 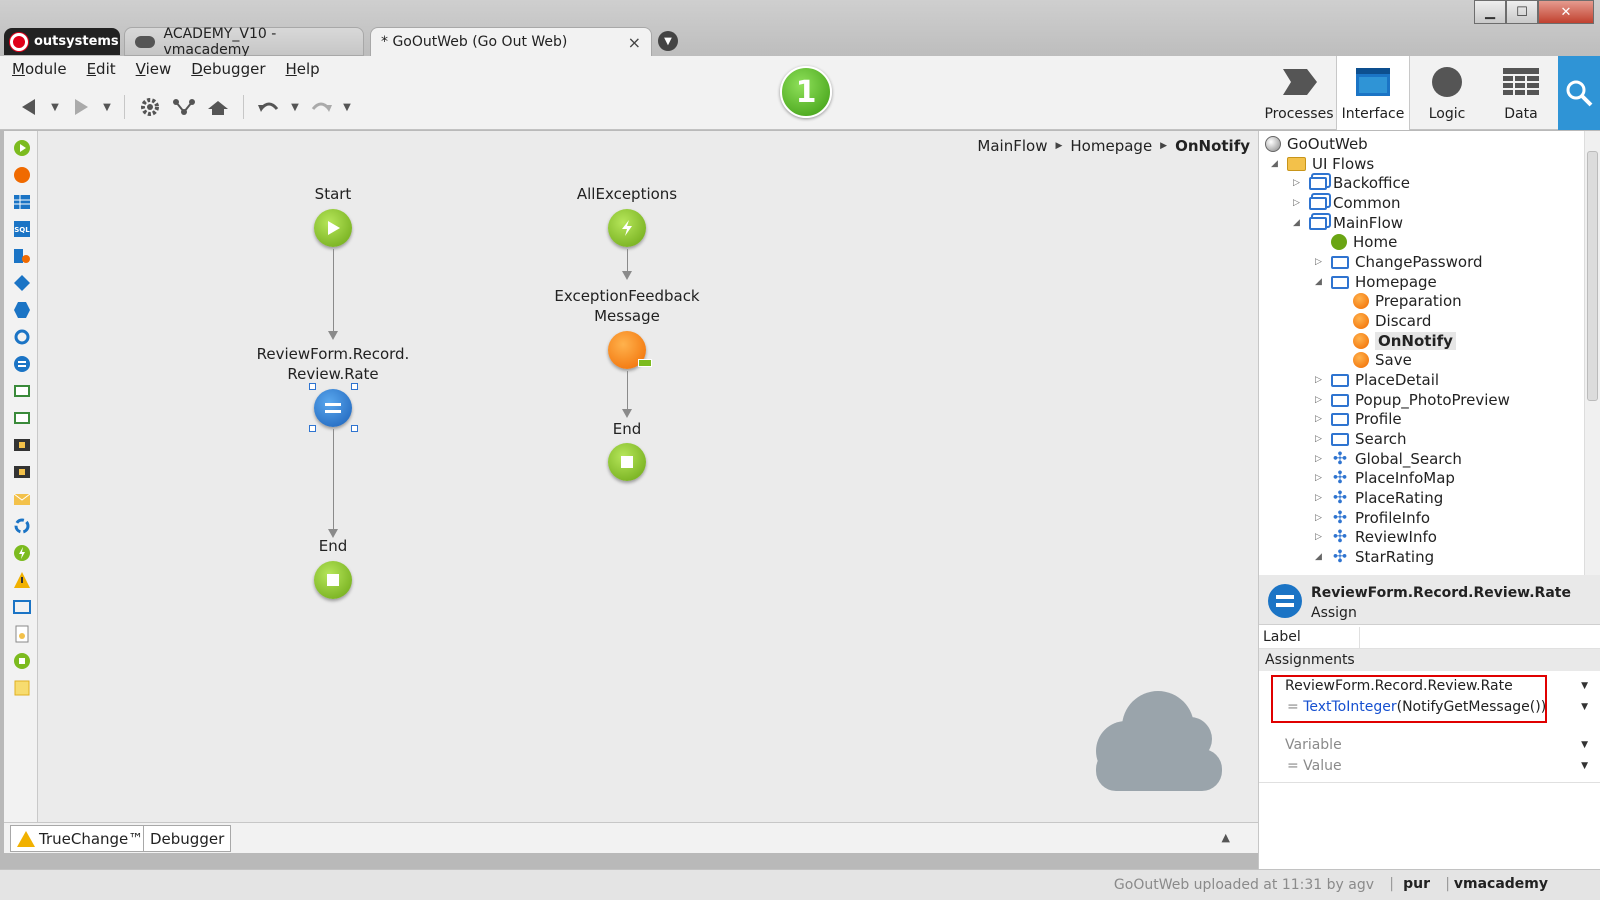 What do you see at coordinates (1412, 400) in the screenshot?
I see `tree-item-popup-photopreview: ▷ Popup_PhotoPreview` at bounding box center [1412, 400].